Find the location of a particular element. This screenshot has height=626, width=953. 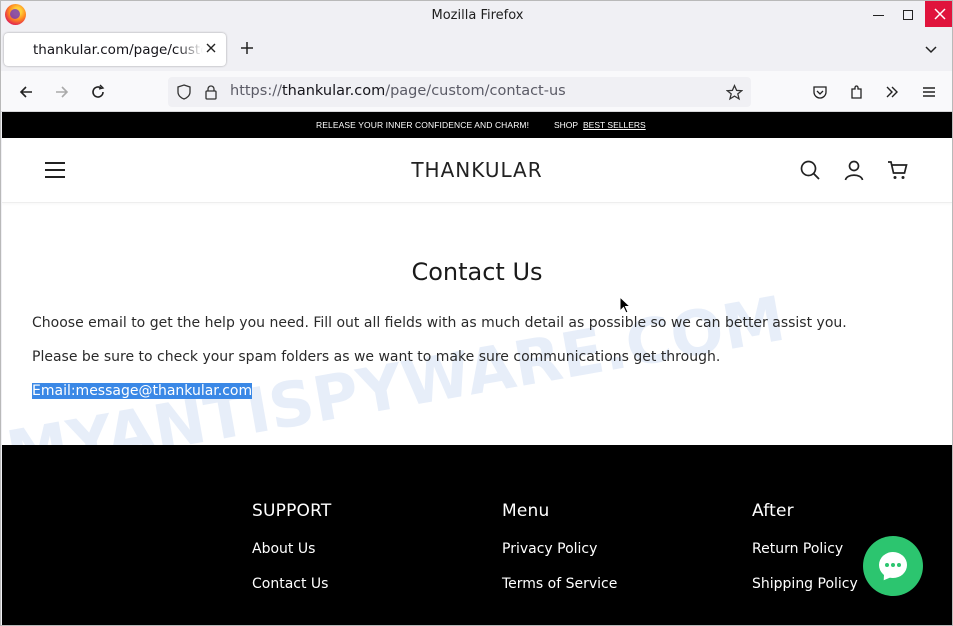

double-chevron-right-icon is located at coordinates (892, 92).